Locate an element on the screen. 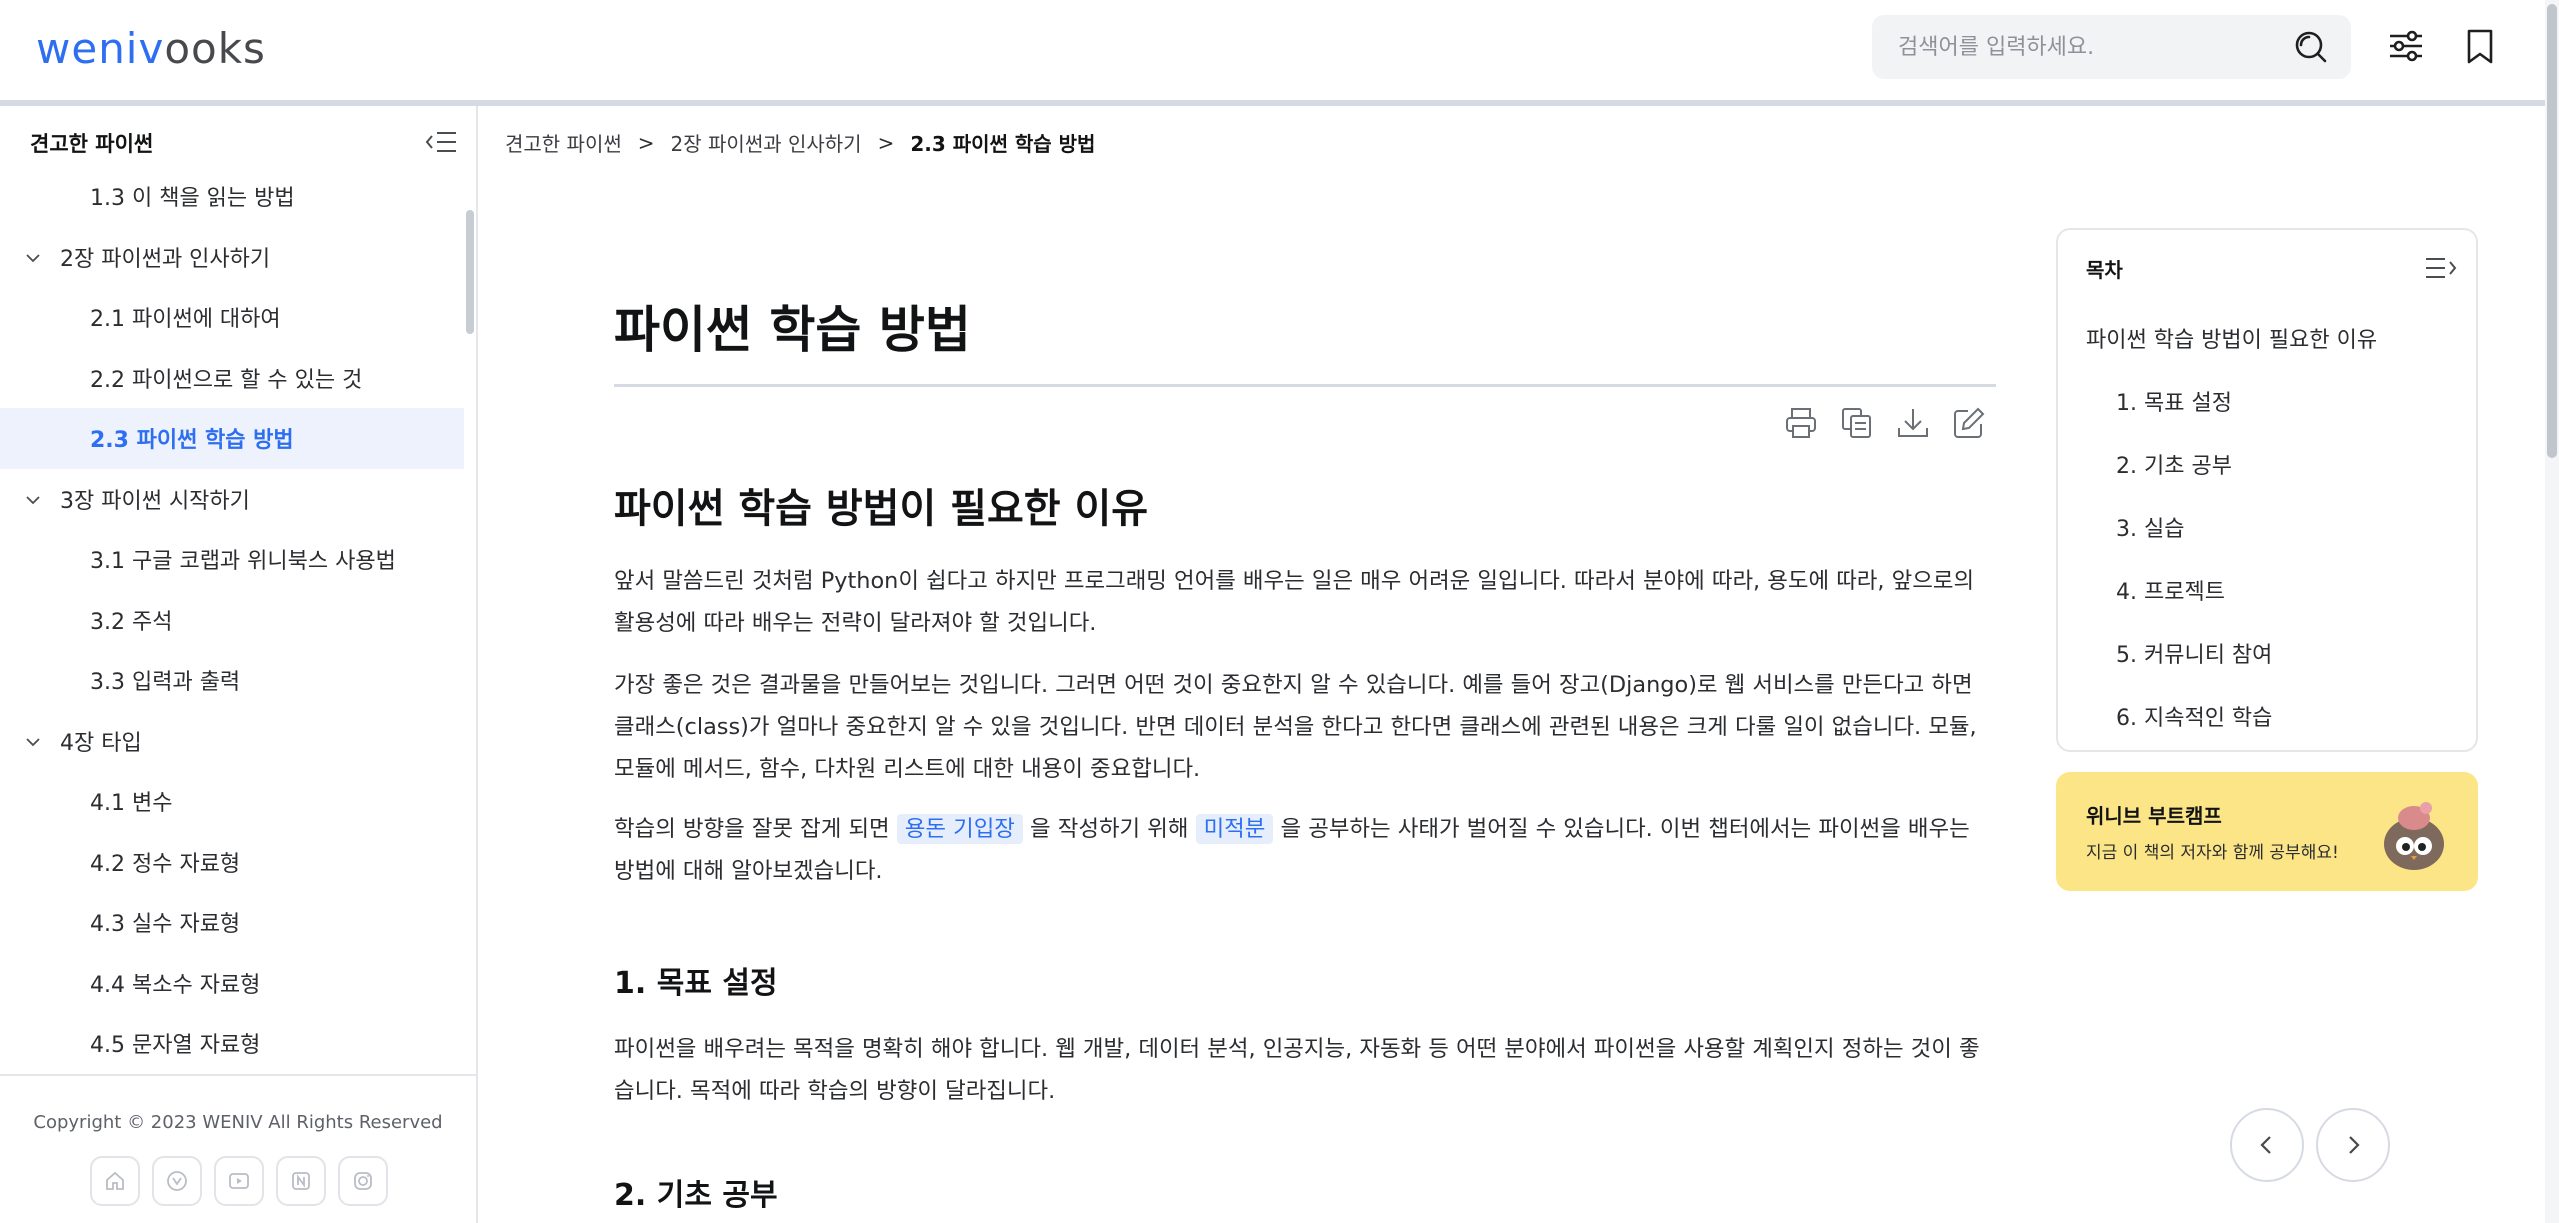 Image resolution: width=2559 pixels, height=1223 pixels. sidebar-item-4-3: 4.3 실수 자료형 is located at coordinates (232, 922).